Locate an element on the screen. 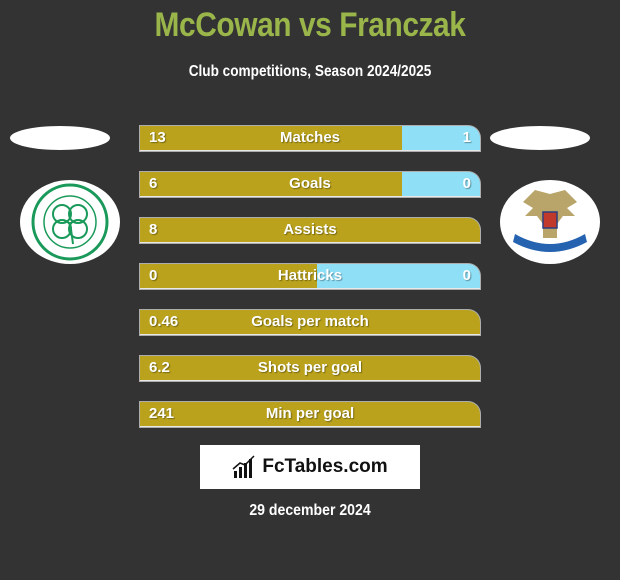  stat-row-min-per-goal: 241 Min per goal is located at coordinates (310, 414).